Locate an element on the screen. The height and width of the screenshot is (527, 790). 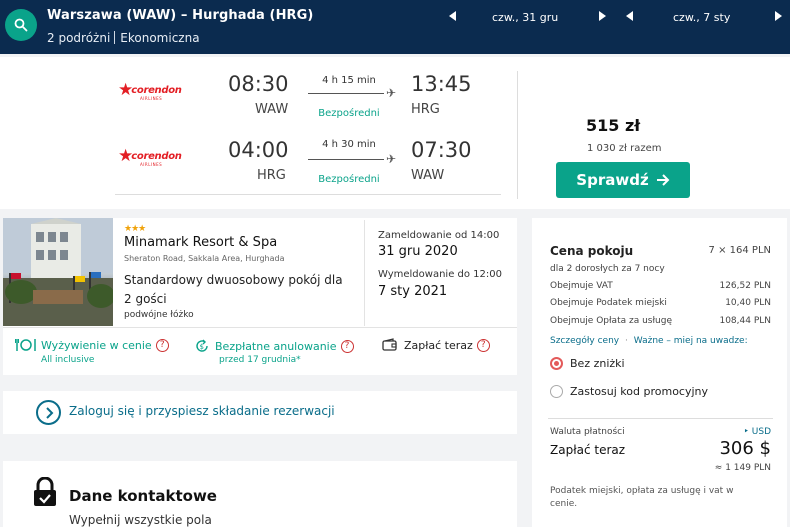
prev-return-date-icon is located at coordinates (629, 16).